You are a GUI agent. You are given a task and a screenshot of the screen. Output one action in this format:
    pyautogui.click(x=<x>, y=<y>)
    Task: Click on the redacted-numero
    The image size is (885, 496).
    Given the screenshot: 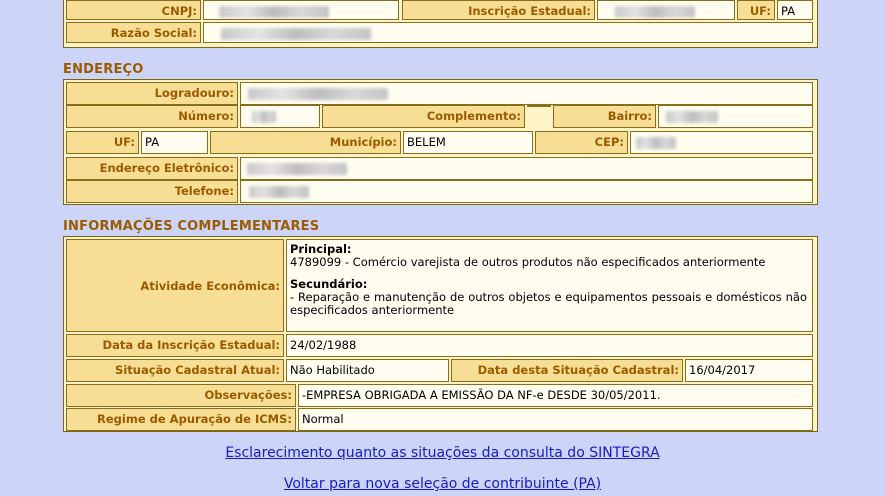 What is the action you would take?
    pyautogui.click(x=264, y=116)
    